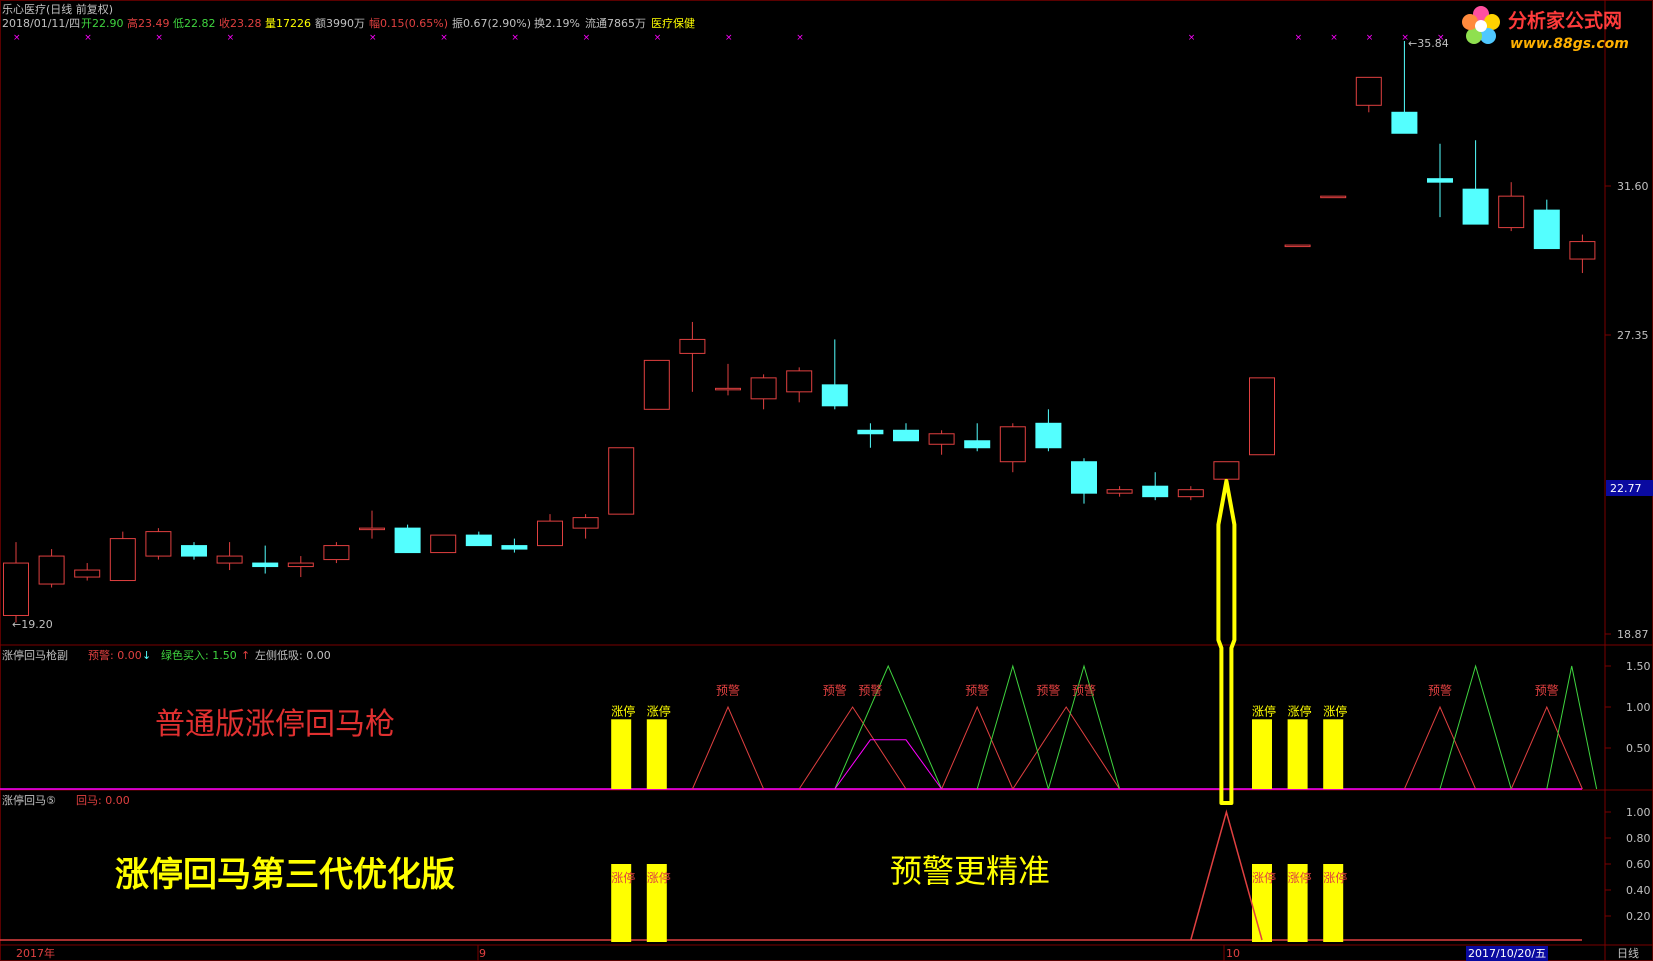 The height and width of the screenshot is (961, 1653). What do you see at coordinates (1628, 953) in the screenshot?
I see `period-label: 日线` at bounding box center [1628, 953].